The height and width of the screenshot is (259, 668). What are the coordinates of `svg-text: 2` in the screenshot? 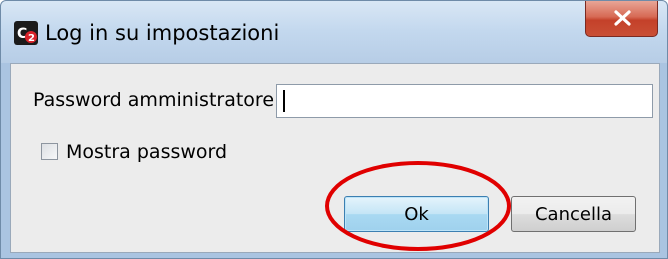 It's located at (31, 38).